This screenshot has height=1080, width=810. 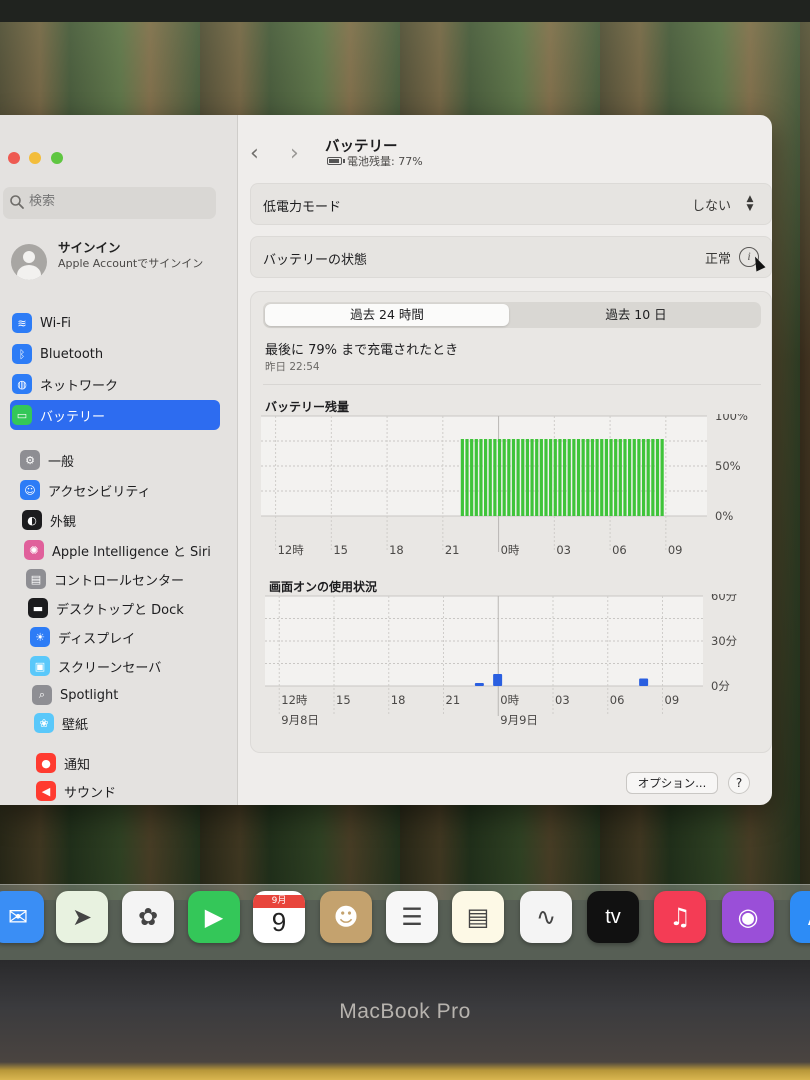 What do you see at coordinates (57, 158) in the screenshot?
I see `zoom-button` at bounding box center [57, 158].